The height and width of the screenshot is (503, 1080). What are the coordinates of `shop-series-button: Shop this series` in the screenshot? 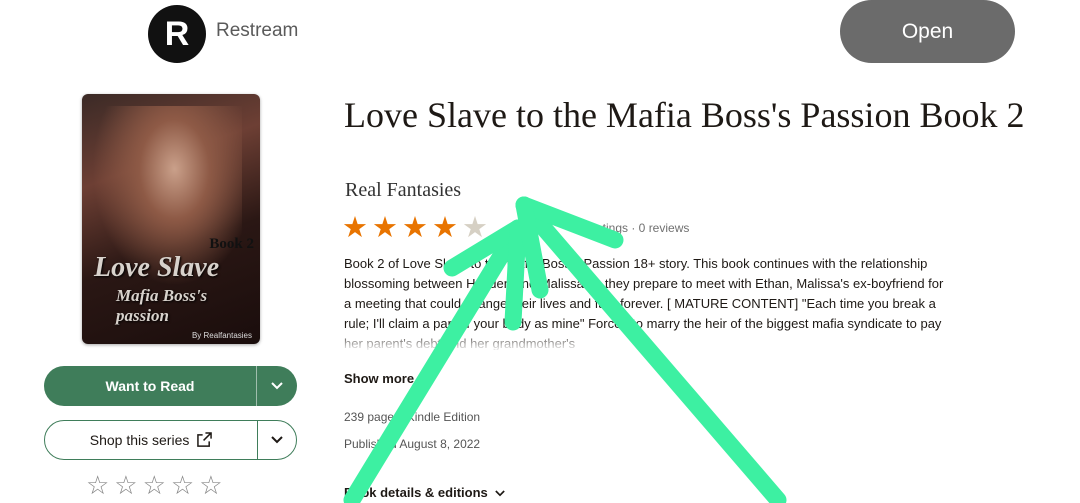 It's located at (170, 440).